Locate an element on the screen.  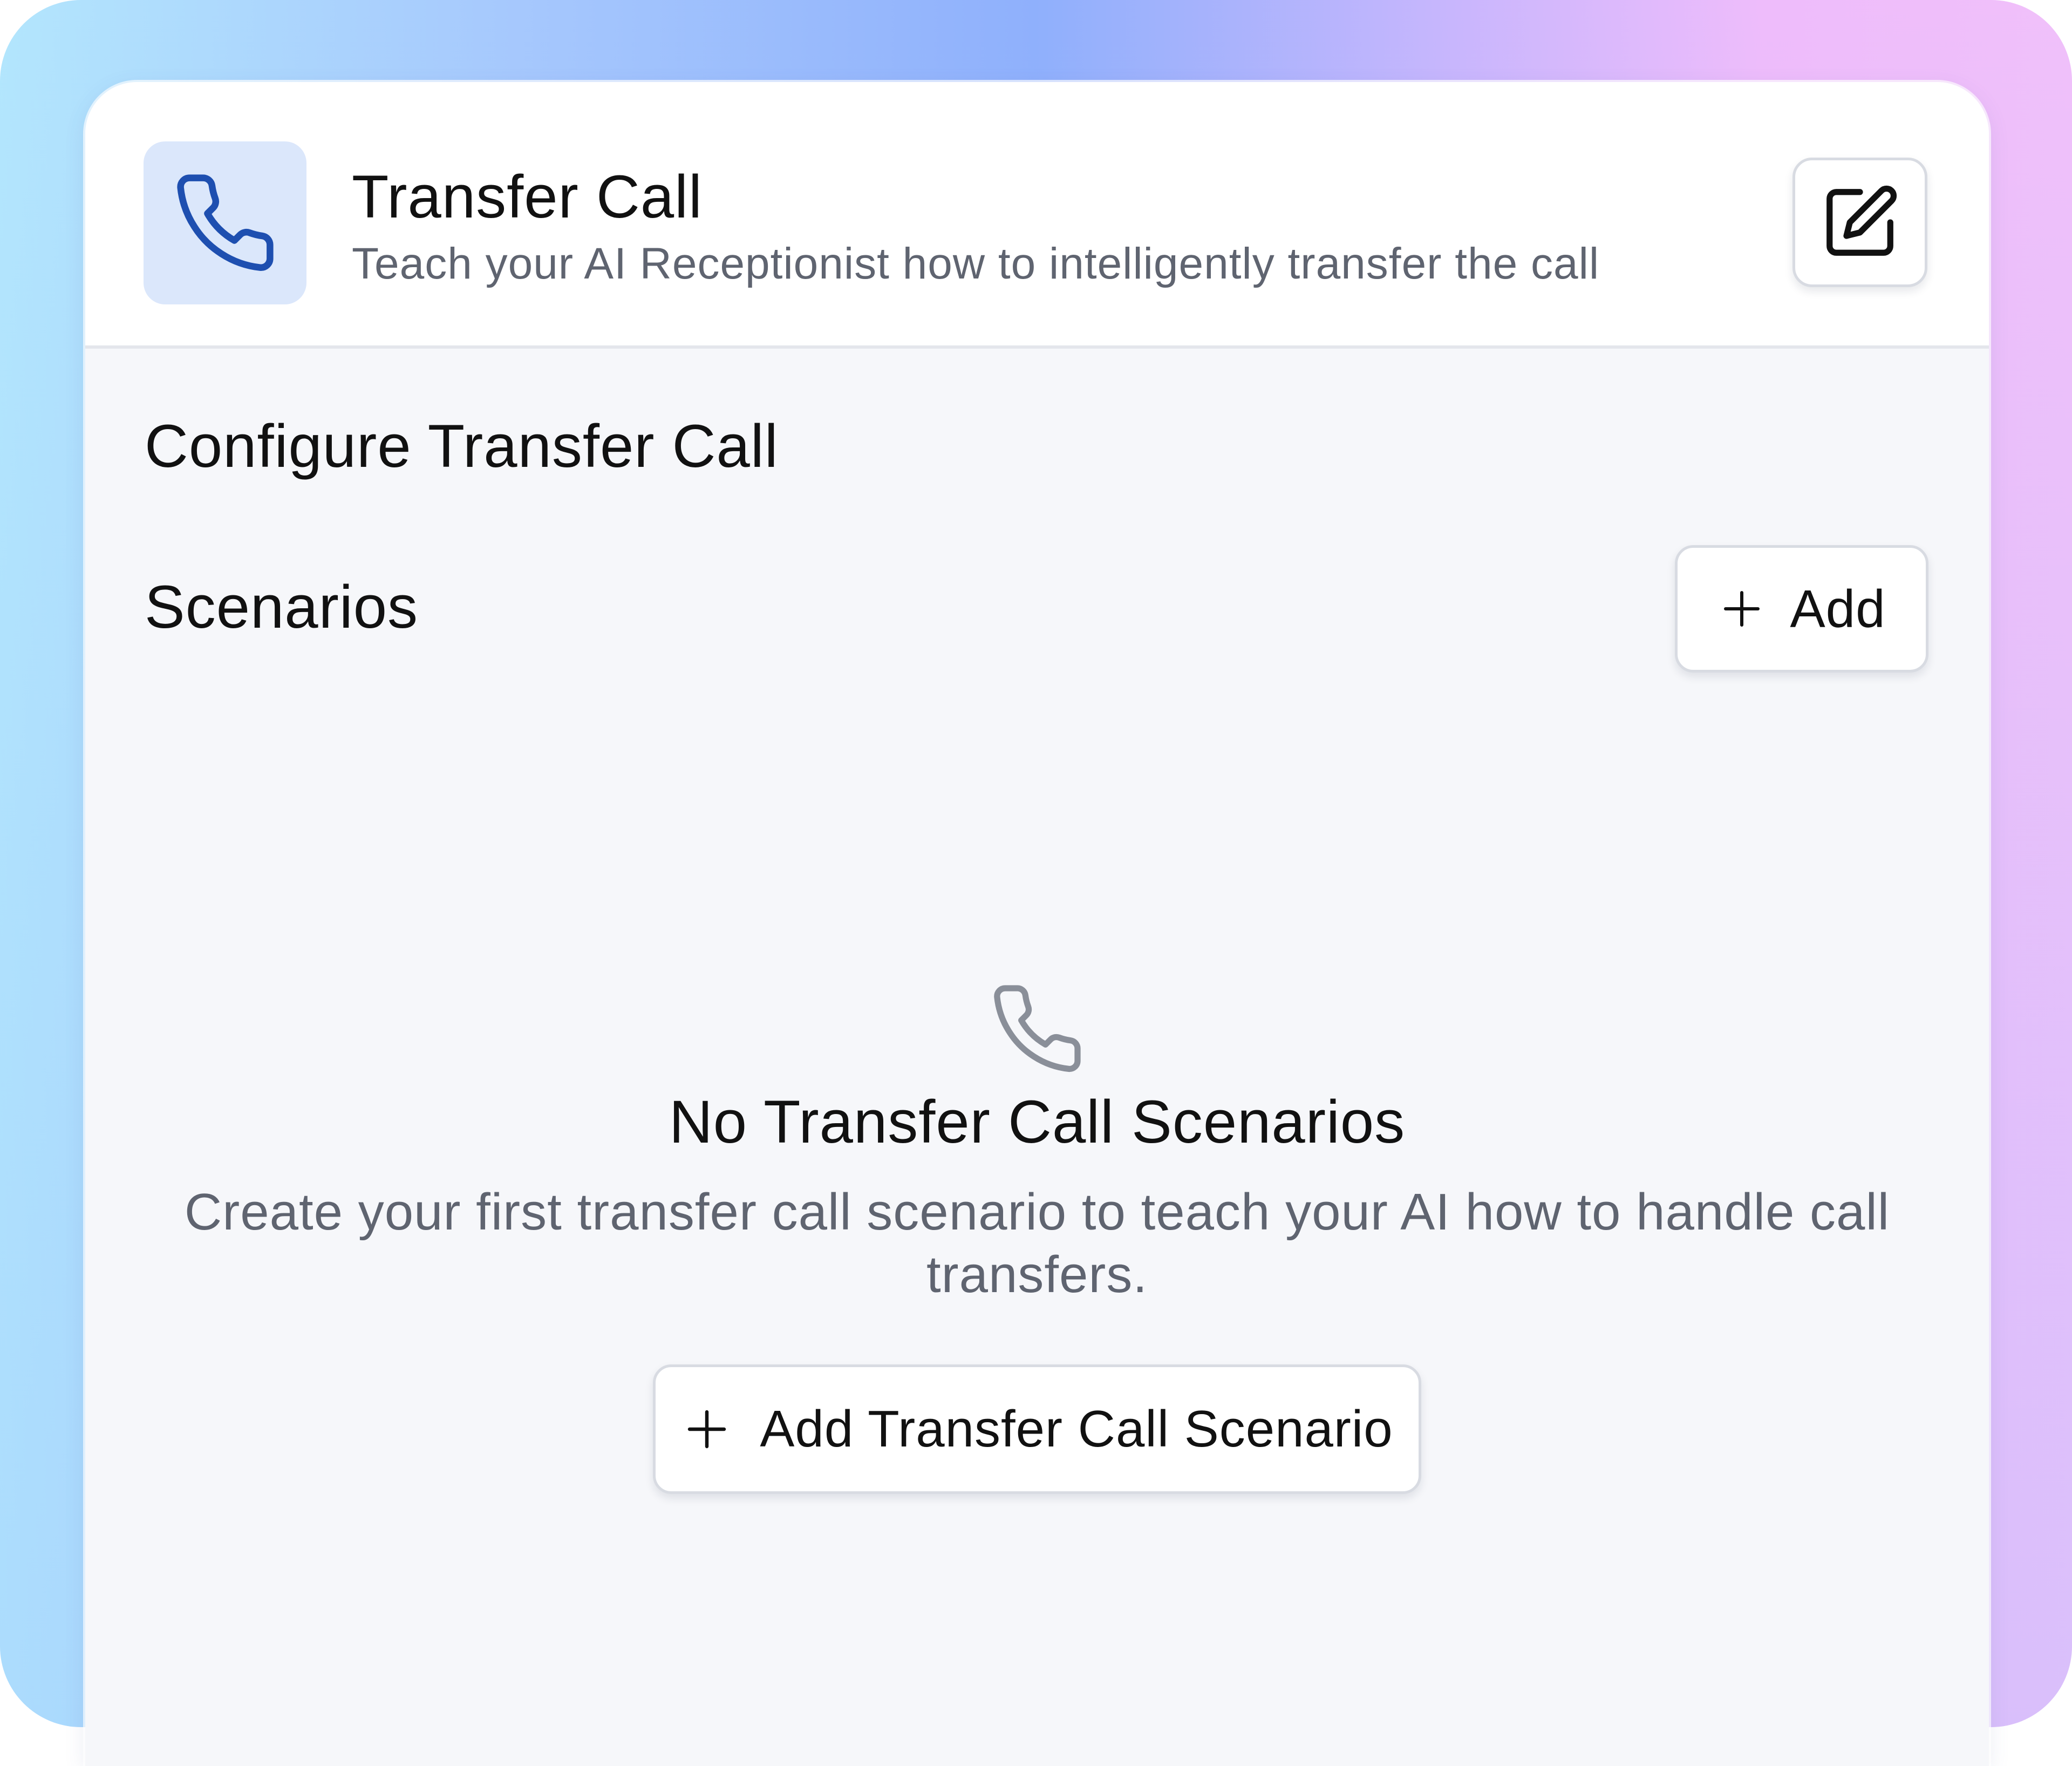
add-scenario-button-small: Add is located at coordinates (1801, 609).